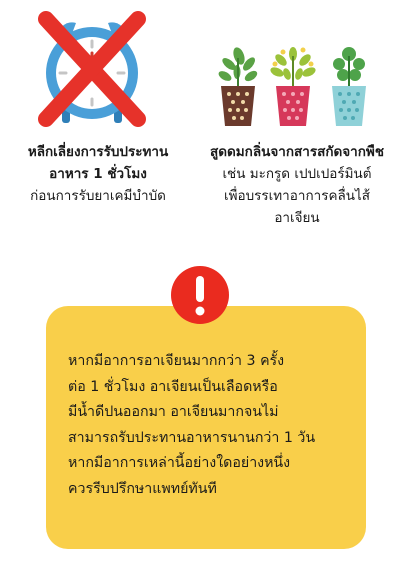 This screenshot has height=586, width=400. I want to click on warning-line: หากมีอาการอาเจียนมากกว่า 3 ครั้ง, so click(176, 361).